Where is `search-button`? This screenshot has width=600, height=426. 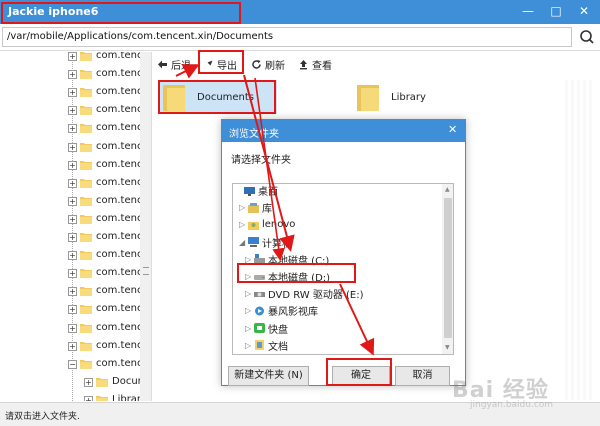
search-button is located at coordinates (587, 37).